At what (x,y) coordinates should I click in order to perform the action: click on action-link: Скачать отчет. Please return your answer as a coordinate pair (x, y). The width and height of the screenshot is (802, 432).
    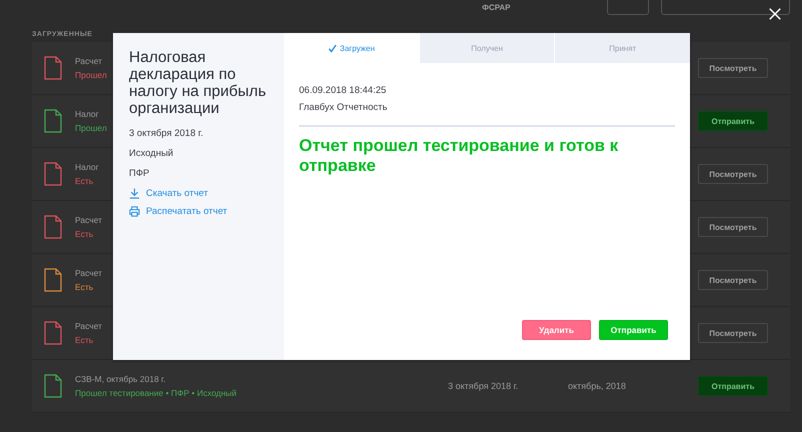
    Looking at the image, I should click on (177, 193).